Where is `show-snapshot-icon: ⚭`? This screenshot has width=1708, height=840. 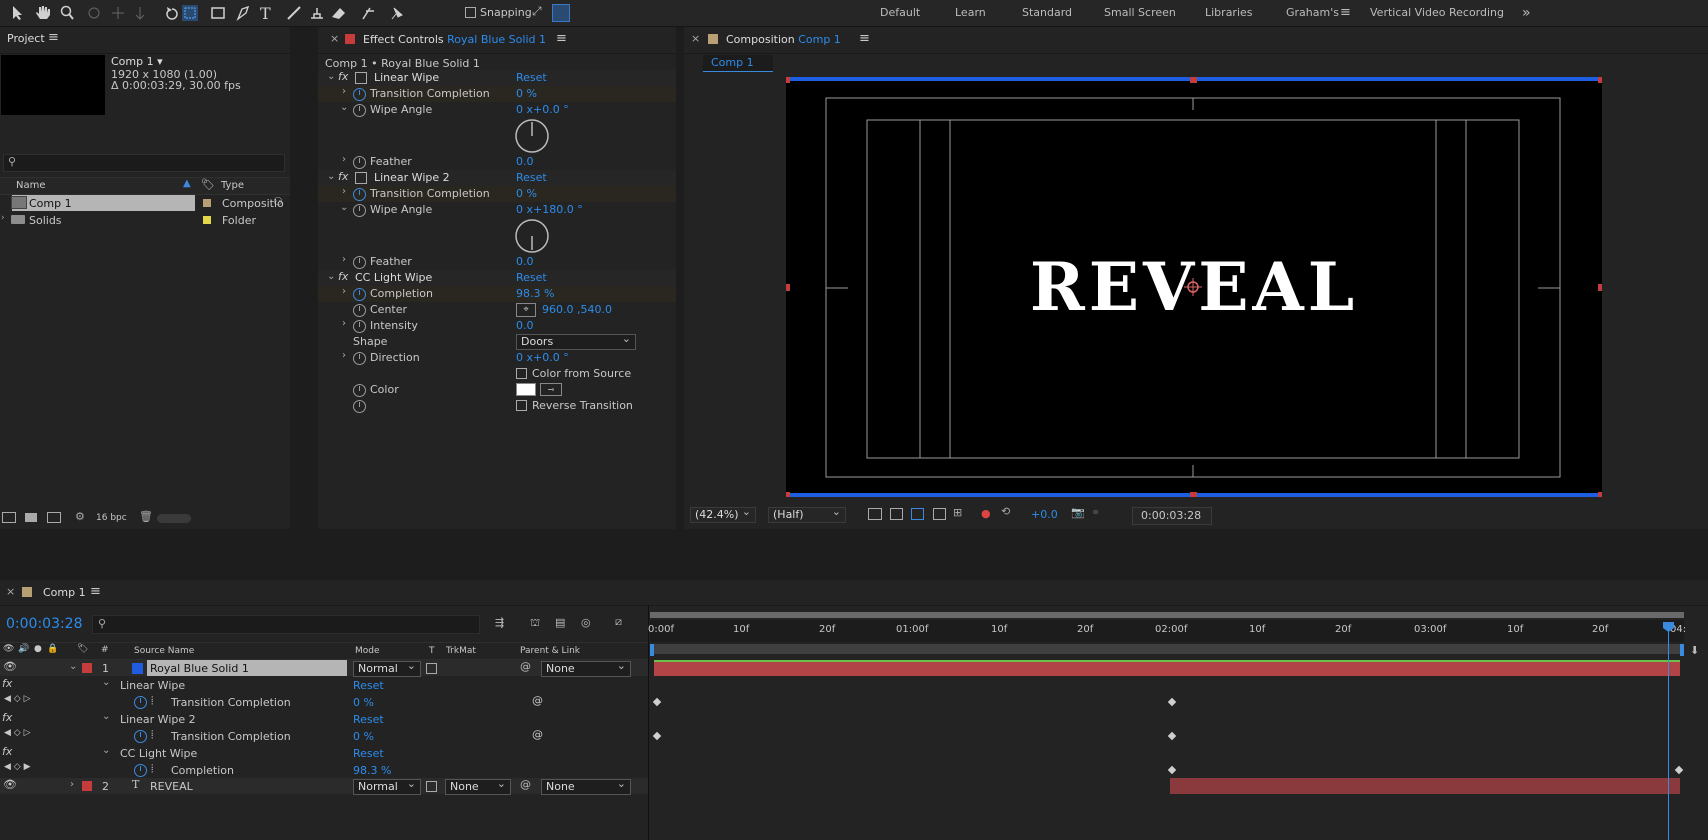 show-snapshot-icon: ⚭ is located at coordinates (1095, 512).